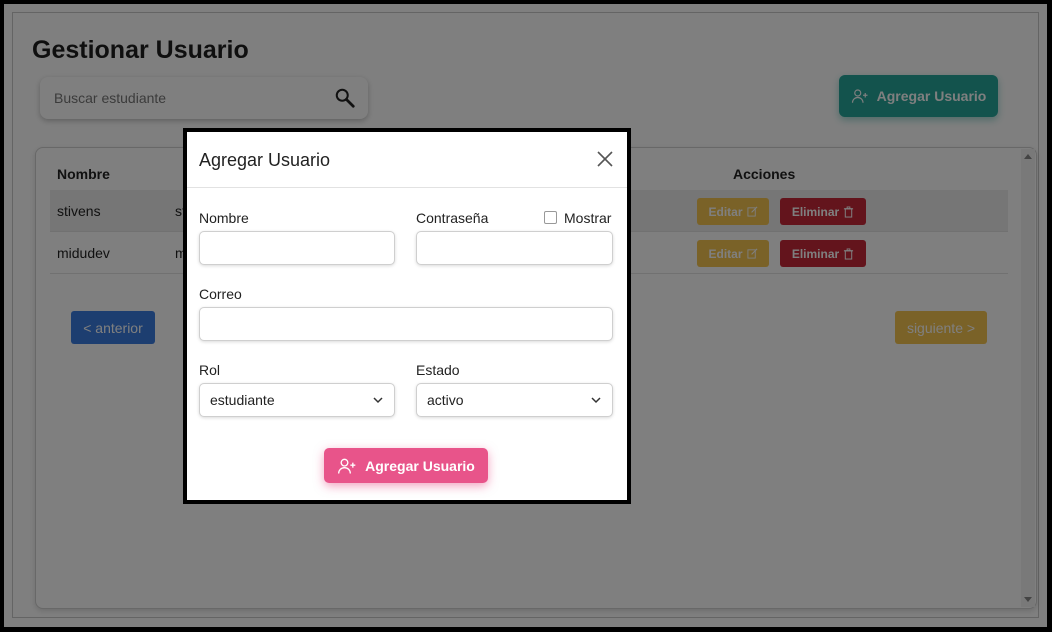 The width and height of the screenshot is (1052, 632). What do you see at coordinates (514, 248) in the screenshot?
I see `password-field` at bounding box center [514, 248].